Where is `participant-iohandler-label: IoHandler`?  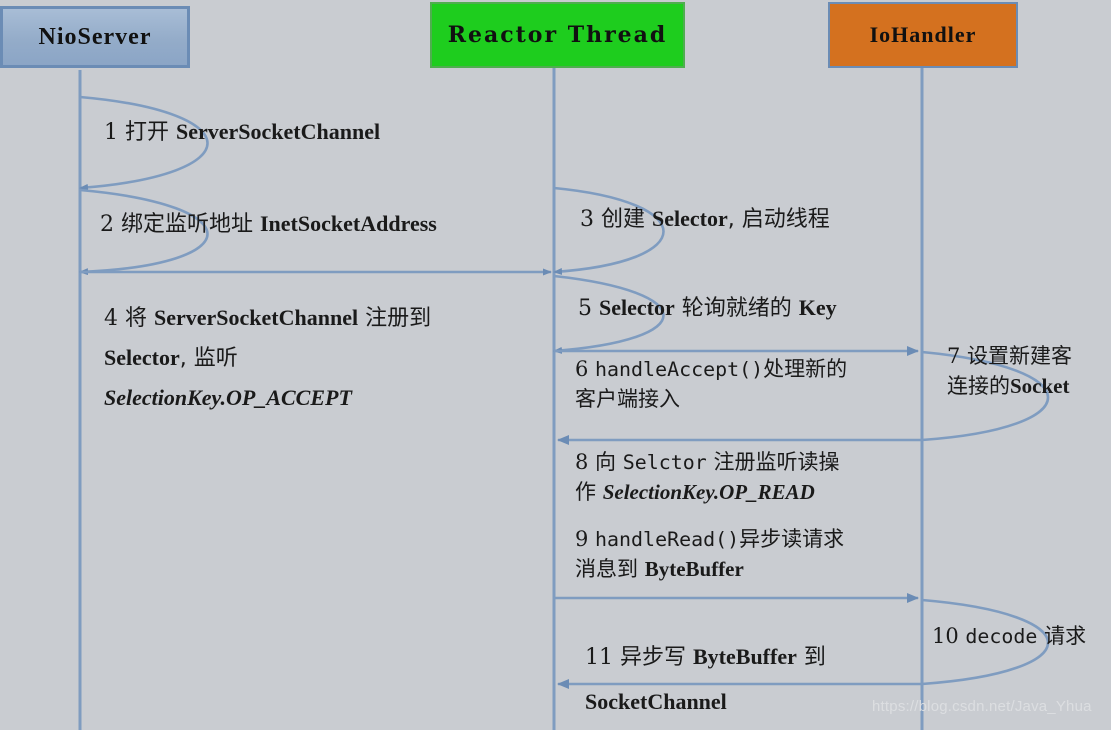
participant-iohandler-label: IoHandler is located at coordinates (923, 34).